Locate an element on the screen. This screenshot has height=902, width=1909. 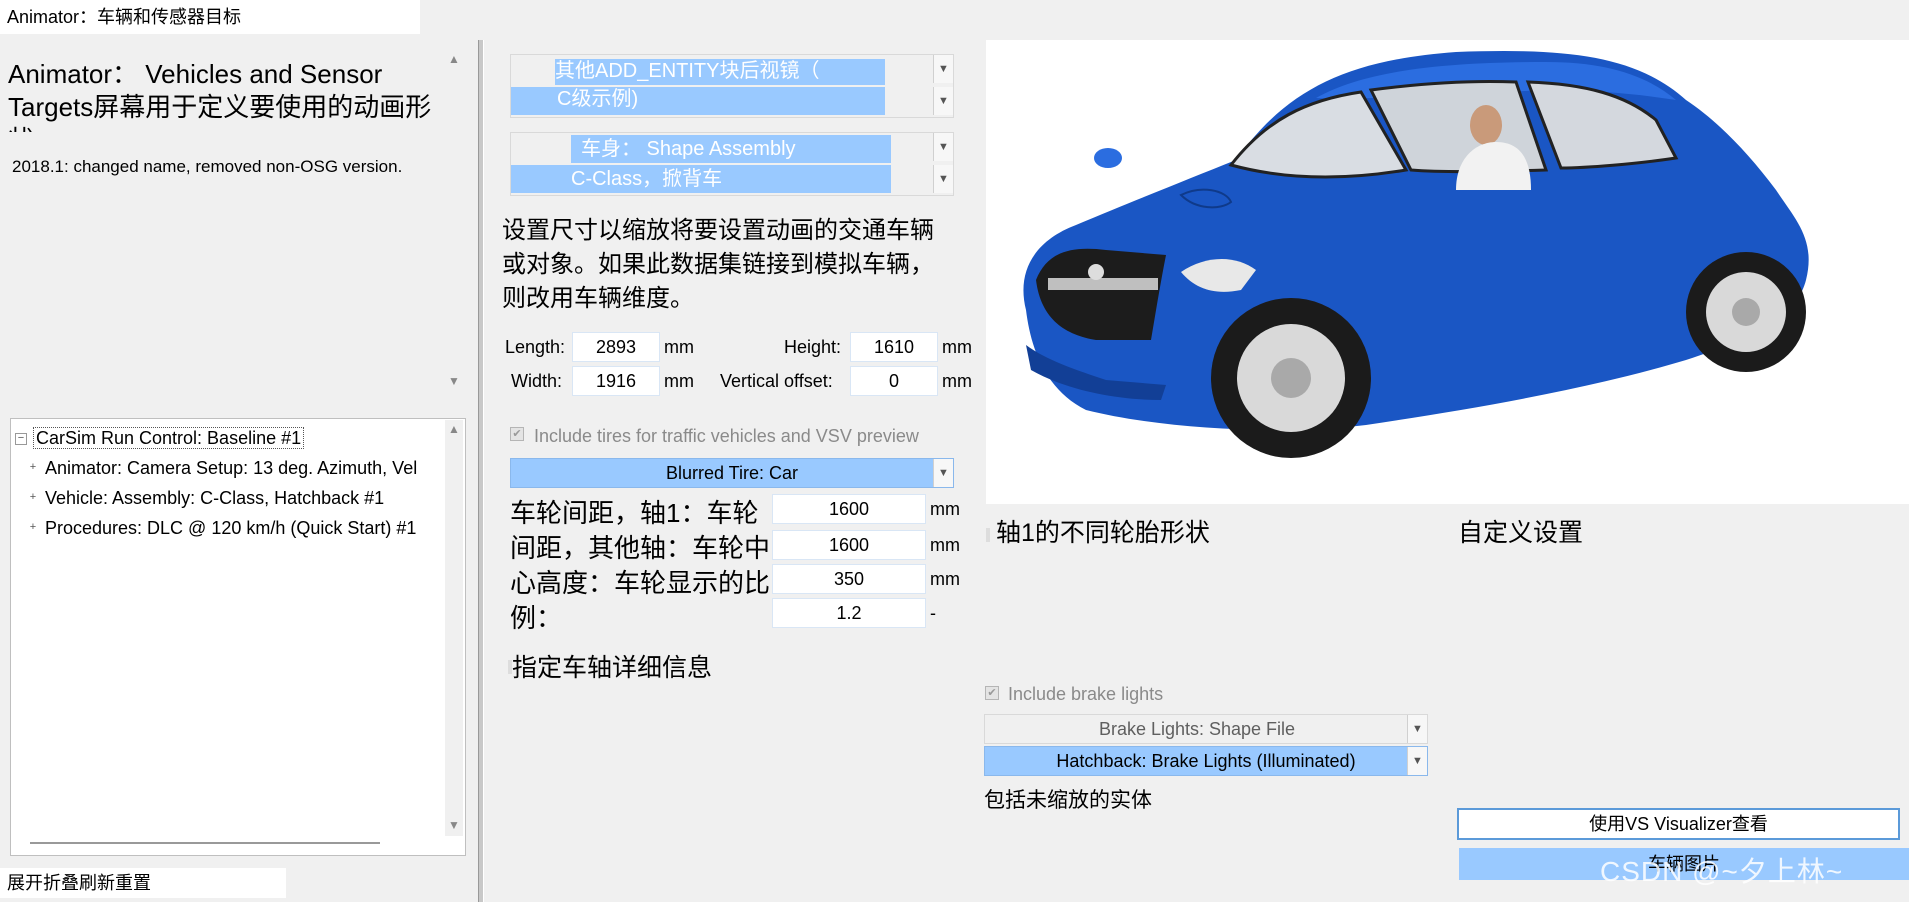
width-label: Width: is located at coordinates (537, 381).